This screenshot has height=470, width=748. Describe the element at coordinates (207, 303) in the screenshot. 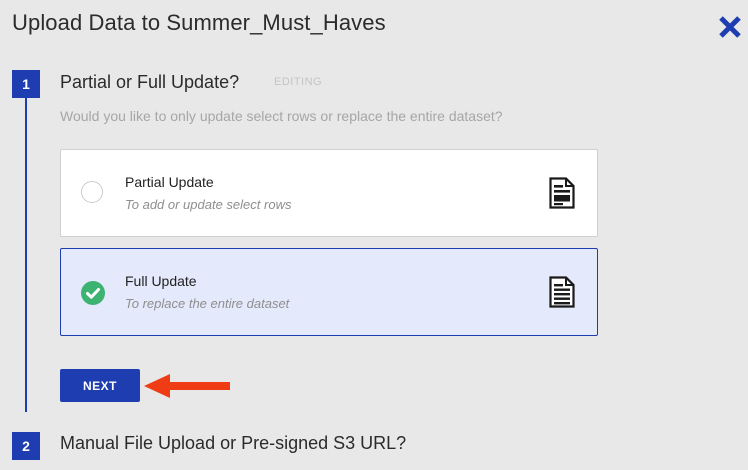

I see `full-update-description: To replace the entire dataset` at that location.